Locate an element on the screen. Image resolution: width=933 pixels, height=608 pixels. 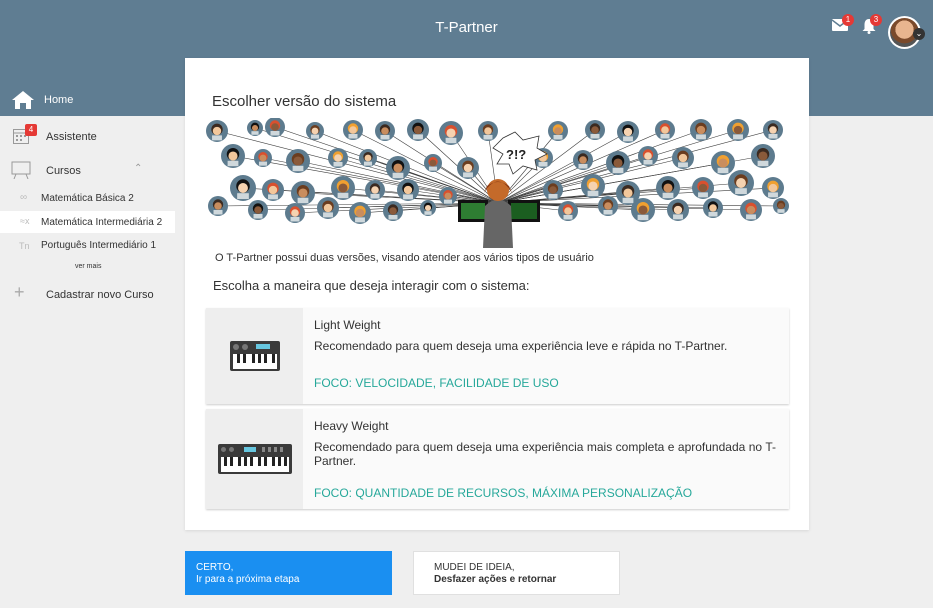
undo-label-line2: Desfazer ações e retornar is located at coordinates (495, 579).